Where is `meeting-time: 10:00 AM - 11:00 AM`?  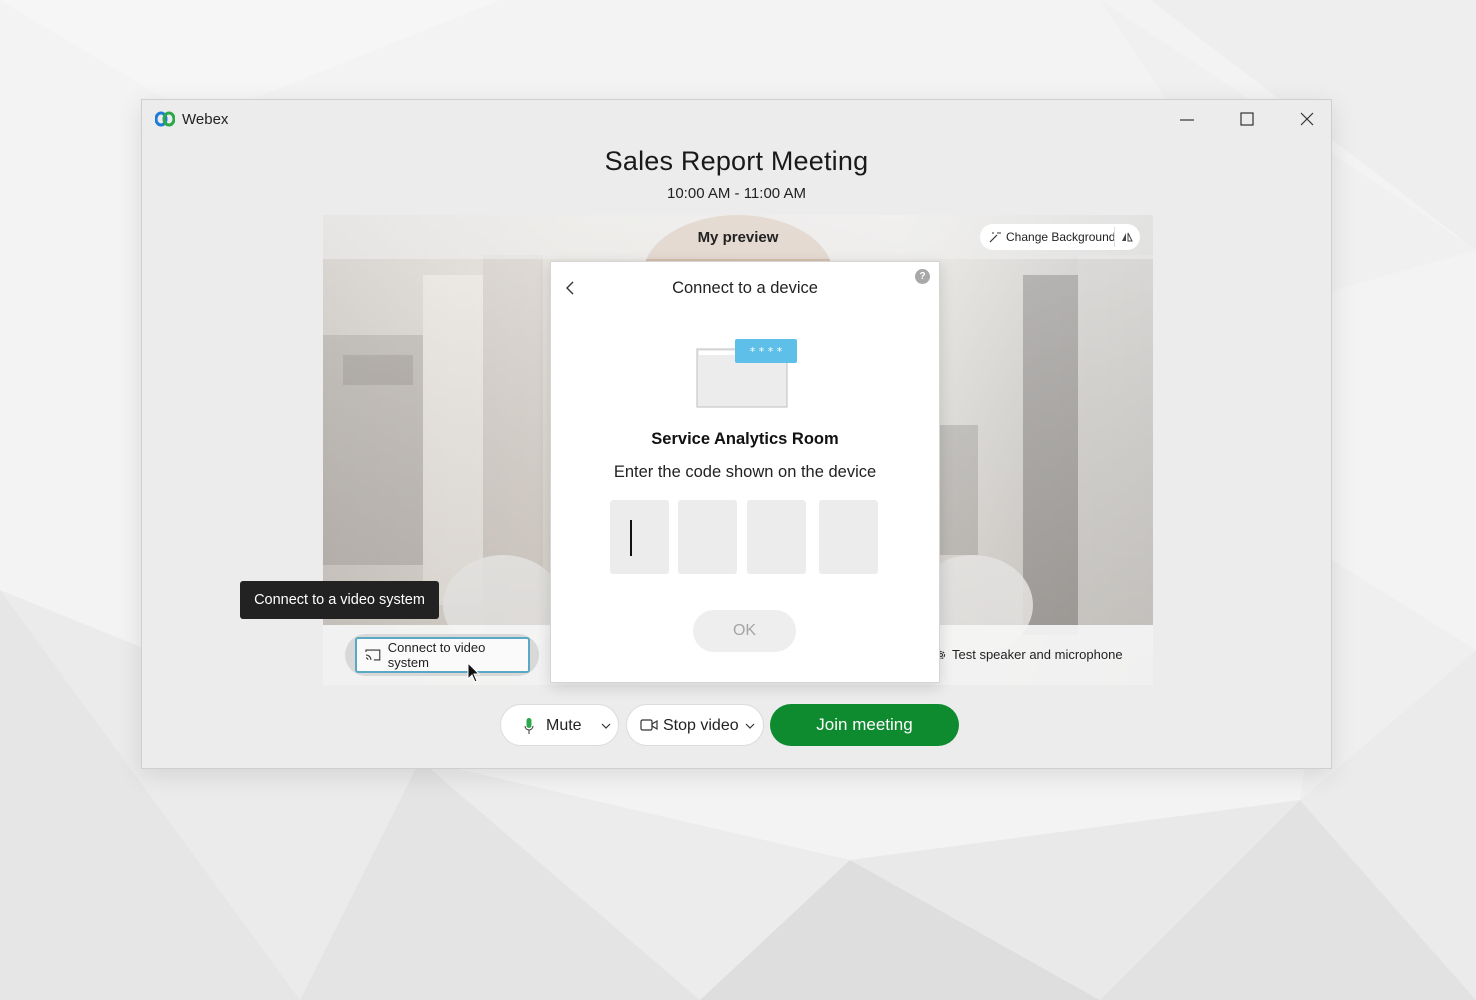 meeting-time: 10:00 AM - 11:00 AM is located at coordinates (736, 193).